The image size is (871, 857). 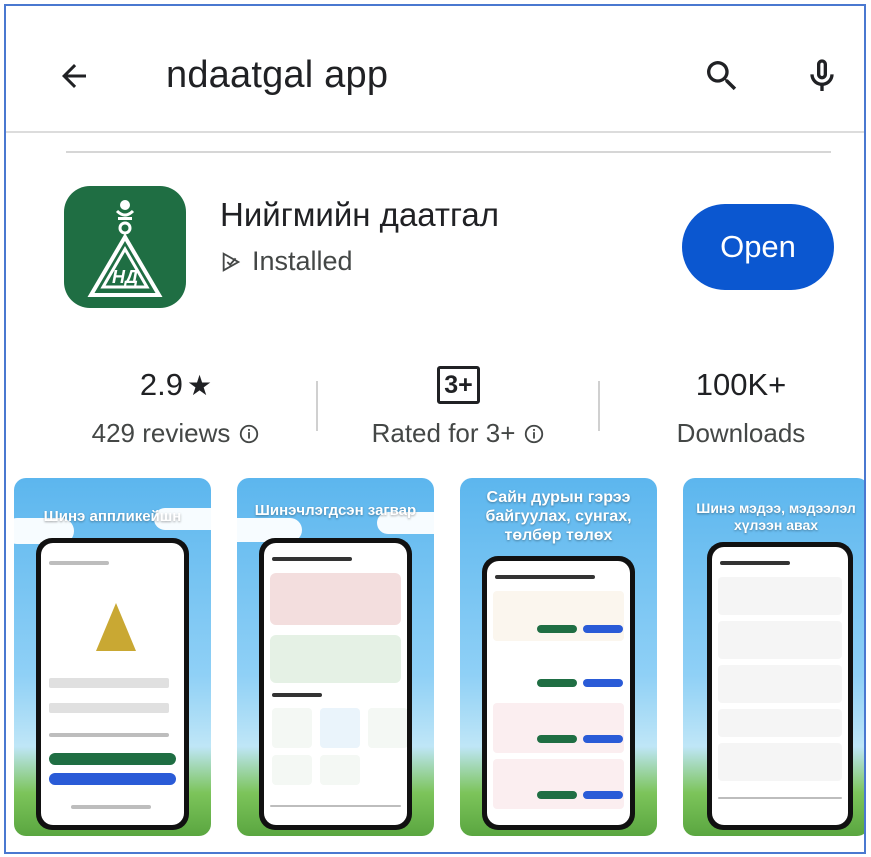 I want to click on screenshot-caption: Шинэчлэгдсэн загвар, so click(x=335, y=510).